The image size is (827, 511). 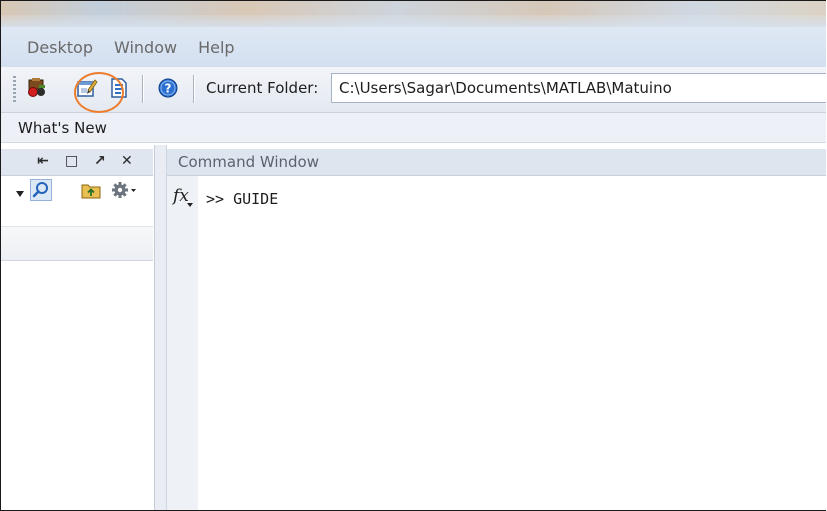 I want to click on panel-toolbar, so click(x=77, y=191).